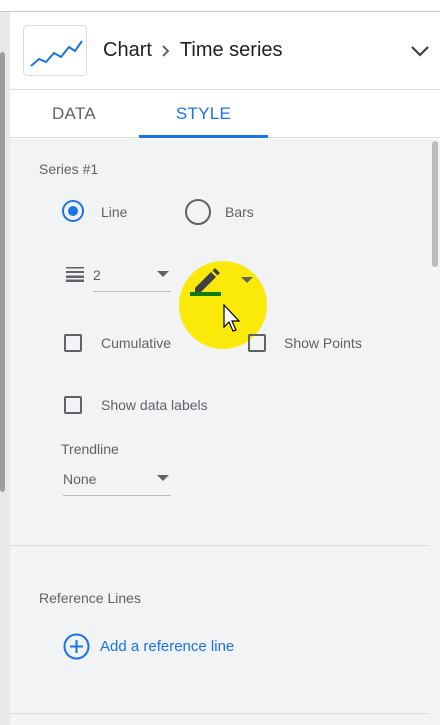 The image size is (440, 725). I want to click on show-points-label: Show Points, so click(323, 343).